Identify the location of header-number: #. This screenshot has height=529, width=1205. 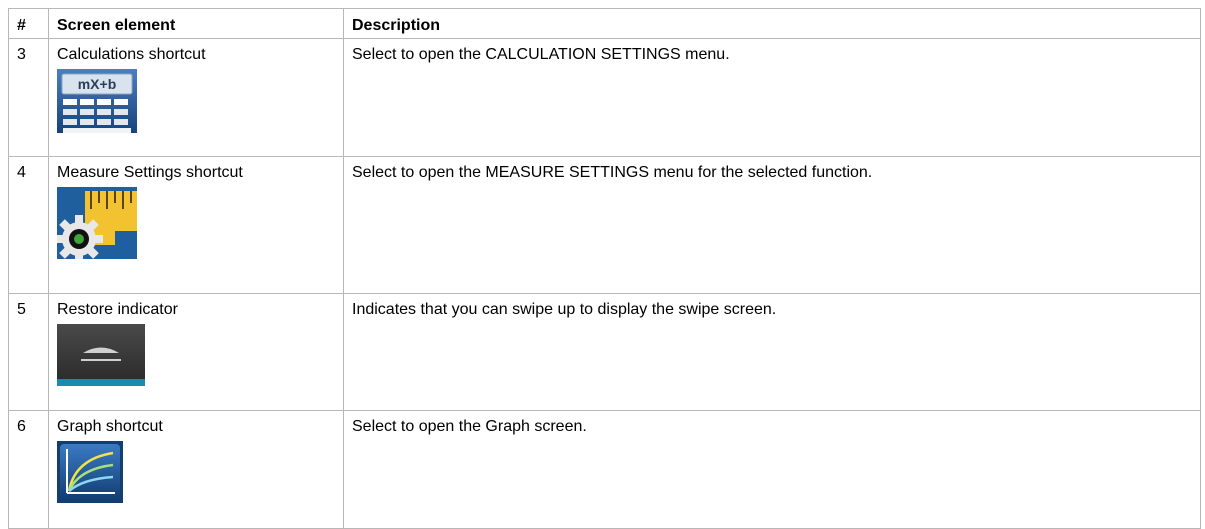
(28, 23).